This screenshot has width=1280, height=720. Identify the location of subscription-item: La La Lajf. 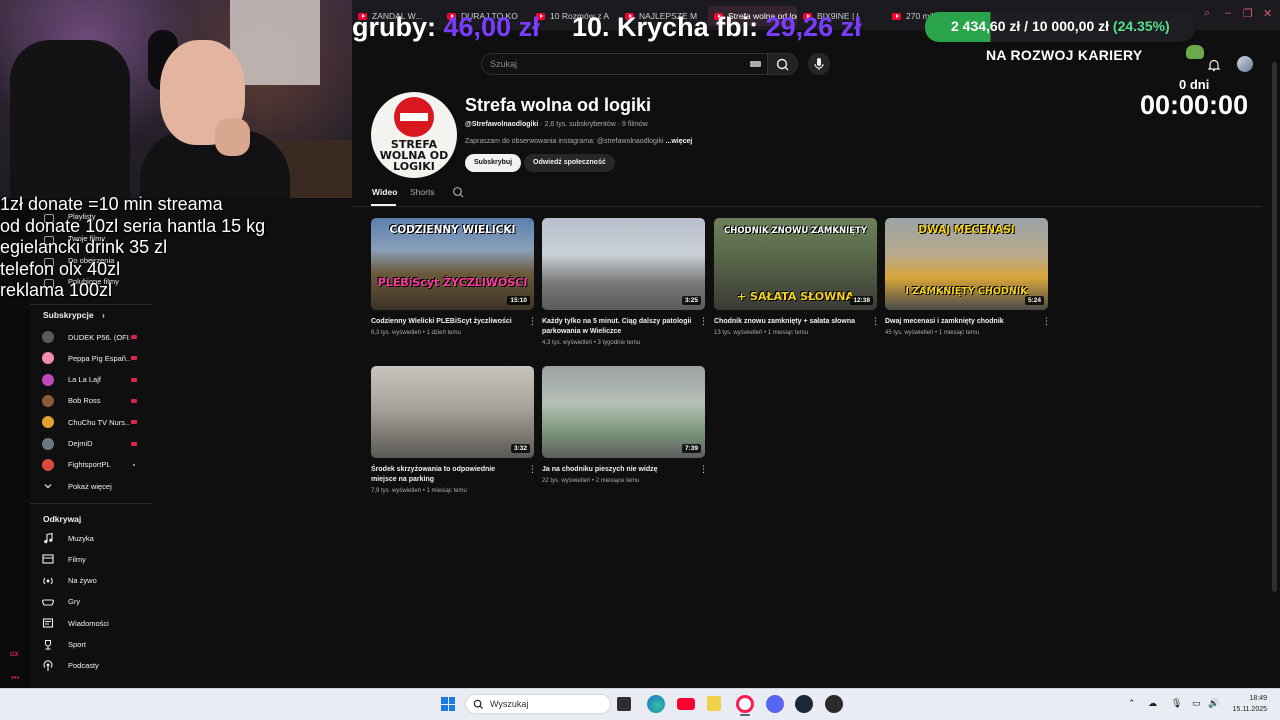
(92, 380).